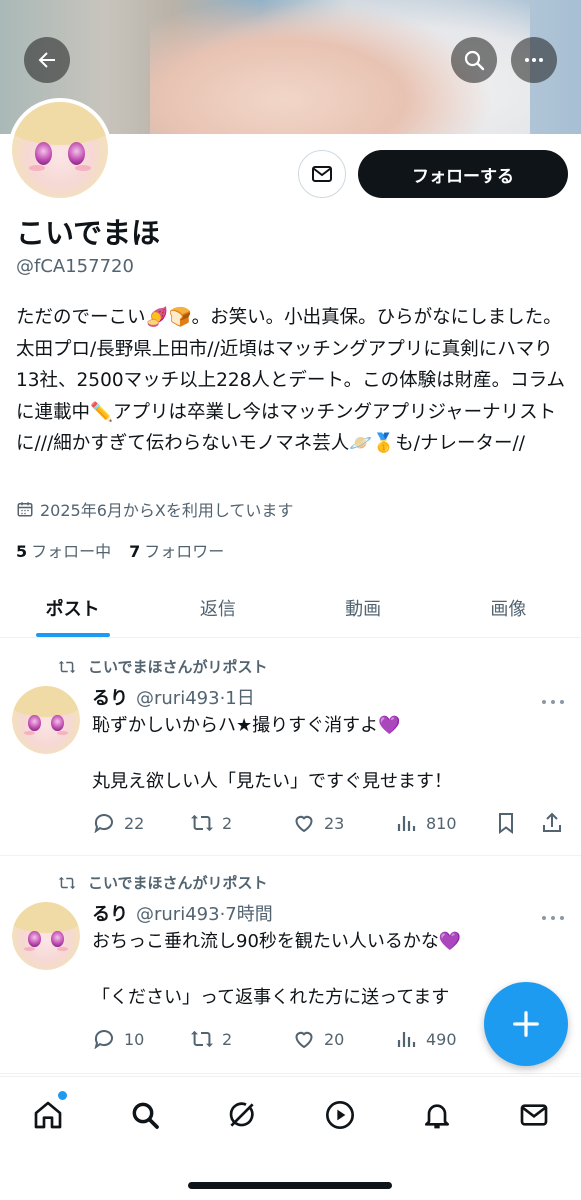 The image size is (581, 1200). I want to click on bookmark-button, so click(506, 823).